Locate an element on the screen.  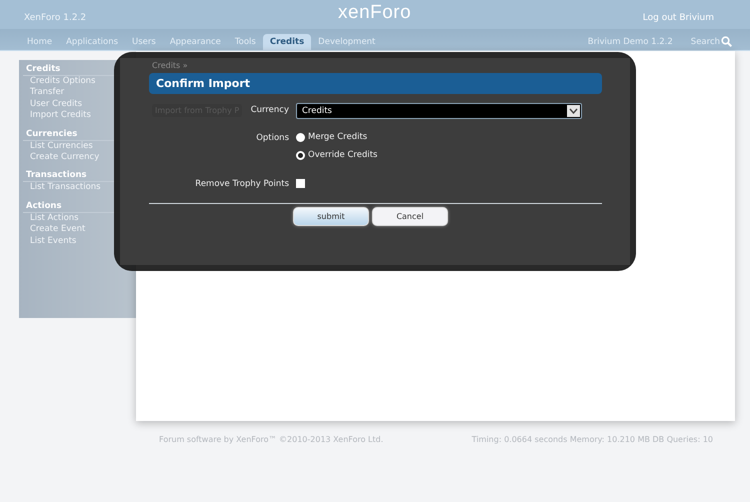
site-link: Brivium Demo 1.2.2 is located at coordinates (630, 41).